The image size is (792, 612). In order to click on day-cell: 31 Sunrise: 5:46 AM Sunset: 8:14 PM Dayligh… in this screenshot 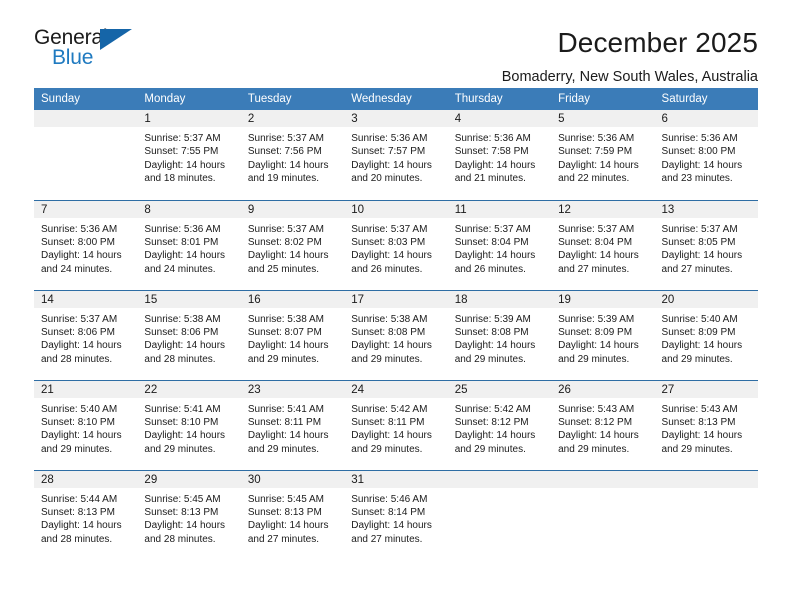, I will do `click(396, 514)`.